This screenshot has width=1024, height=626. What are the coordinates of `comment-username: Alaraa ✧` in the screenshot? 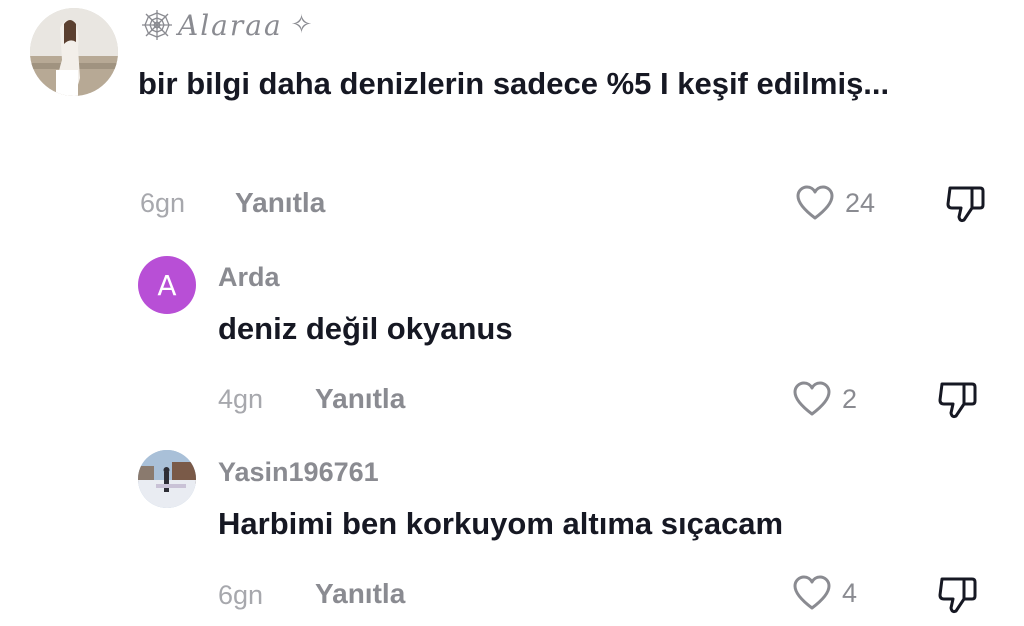 It's located at (226, 25).